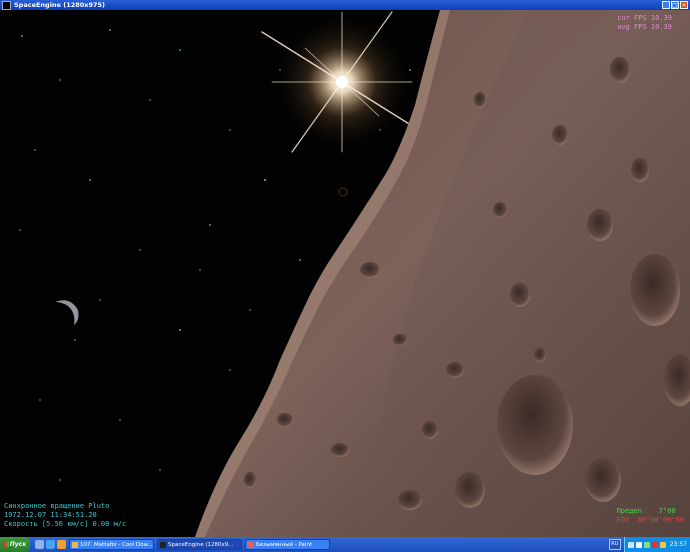 This screenshot has height=552, width=690. I want to click on window-title-bar: SpaceEngine (1280x975) _ □ ×, so click(345, 5).